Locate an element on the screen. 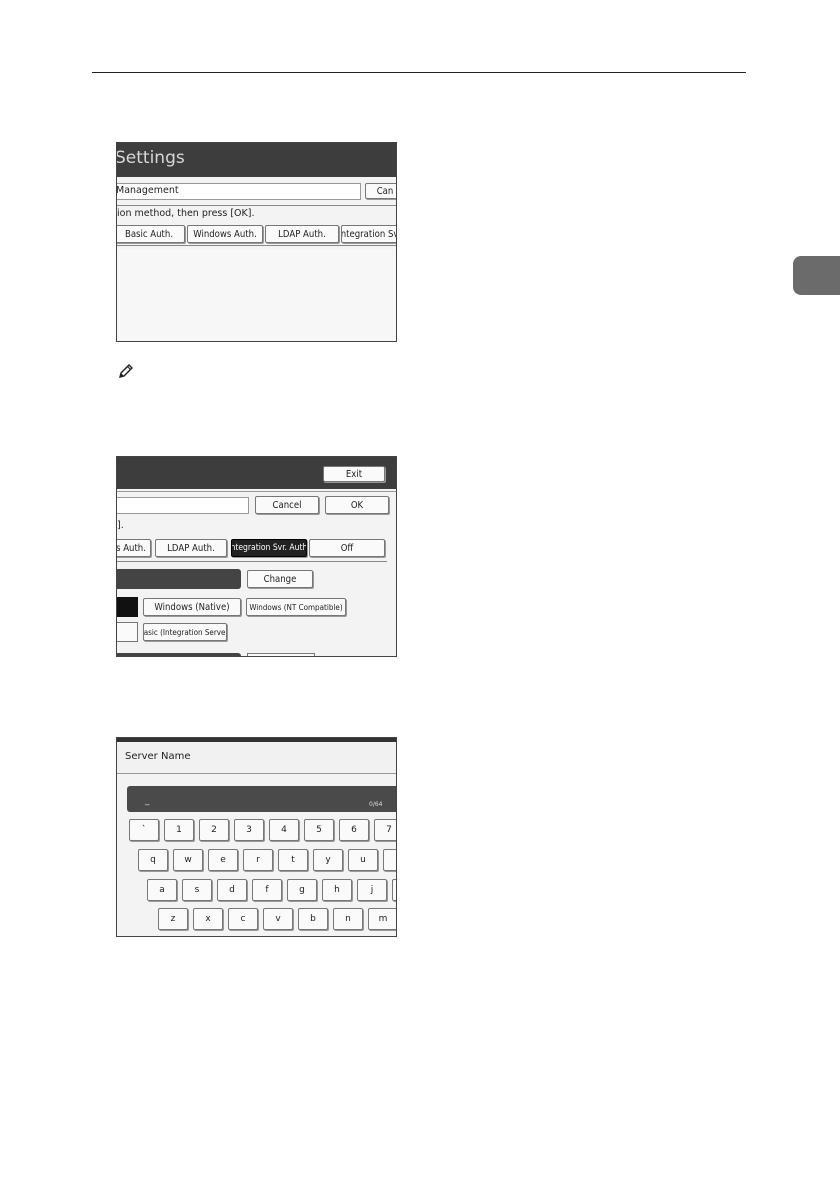 The width and height of the screenshot is (840, 1190). windows-native-button: Windows (Native) is located at coordinates (192, 607).